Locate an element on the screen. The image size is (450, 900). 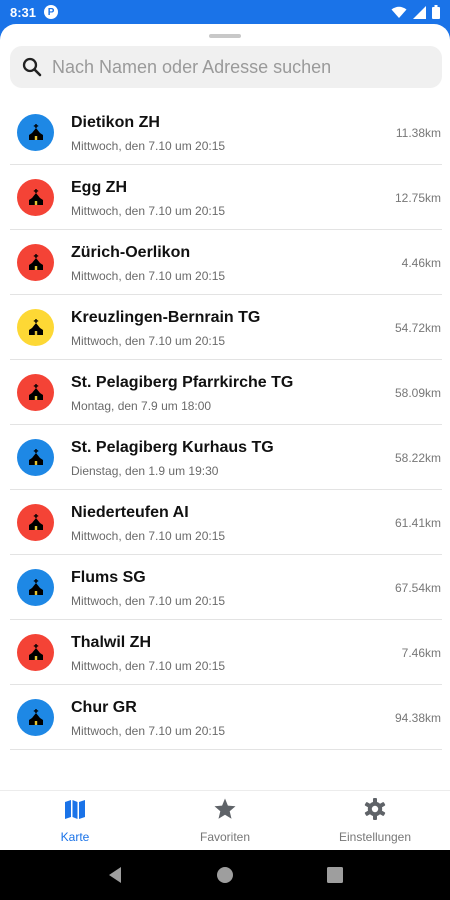
nav-label: Karte is located at coordinates (75, 837).